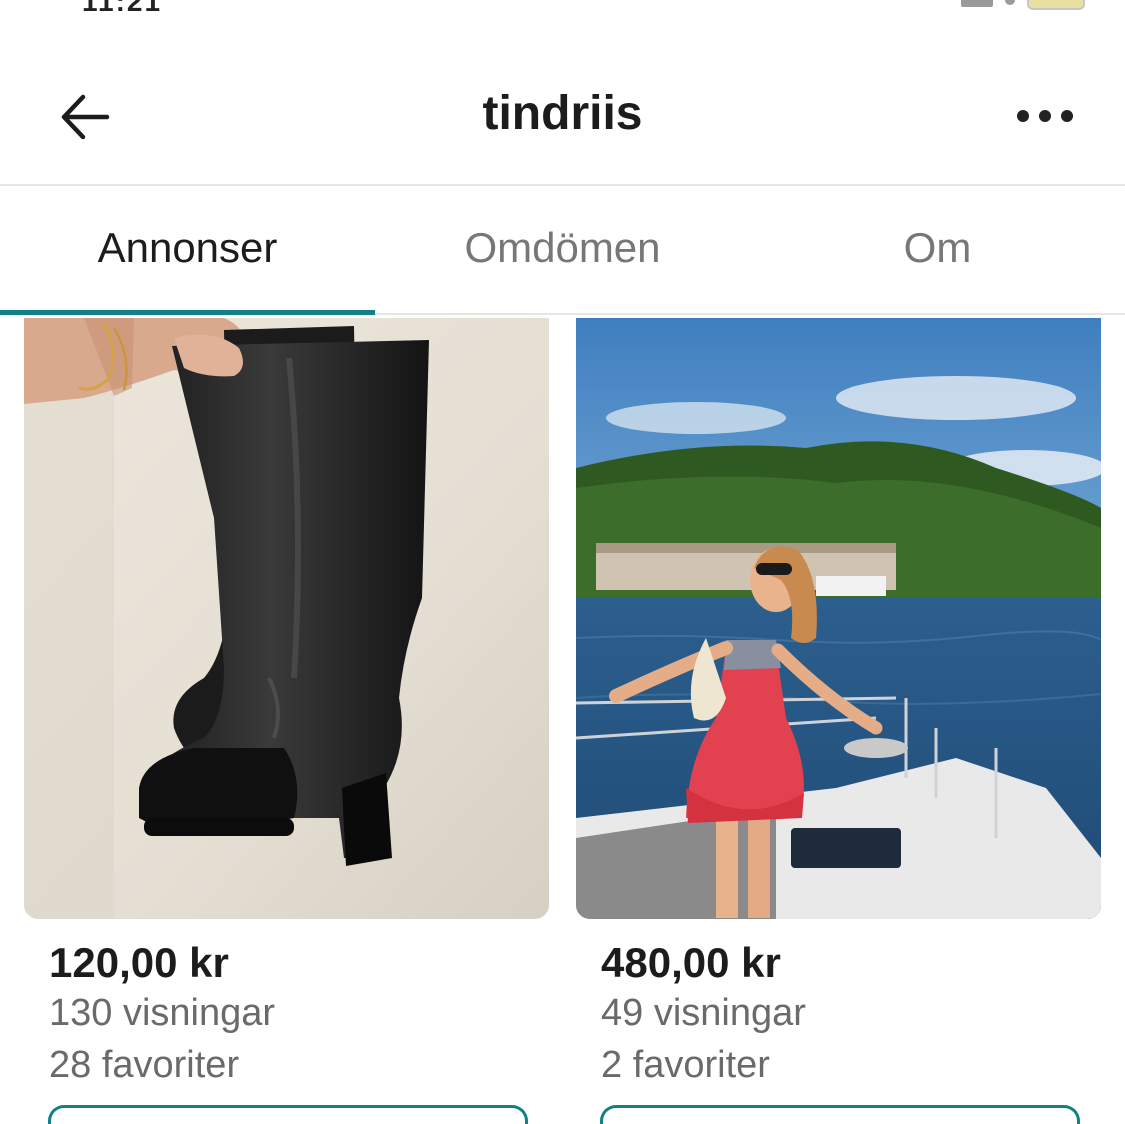  What do you see at coordinates (187, 250) in the screenshot?
I see `tab-annonser: Annonser` at bounding box center [187, 250].